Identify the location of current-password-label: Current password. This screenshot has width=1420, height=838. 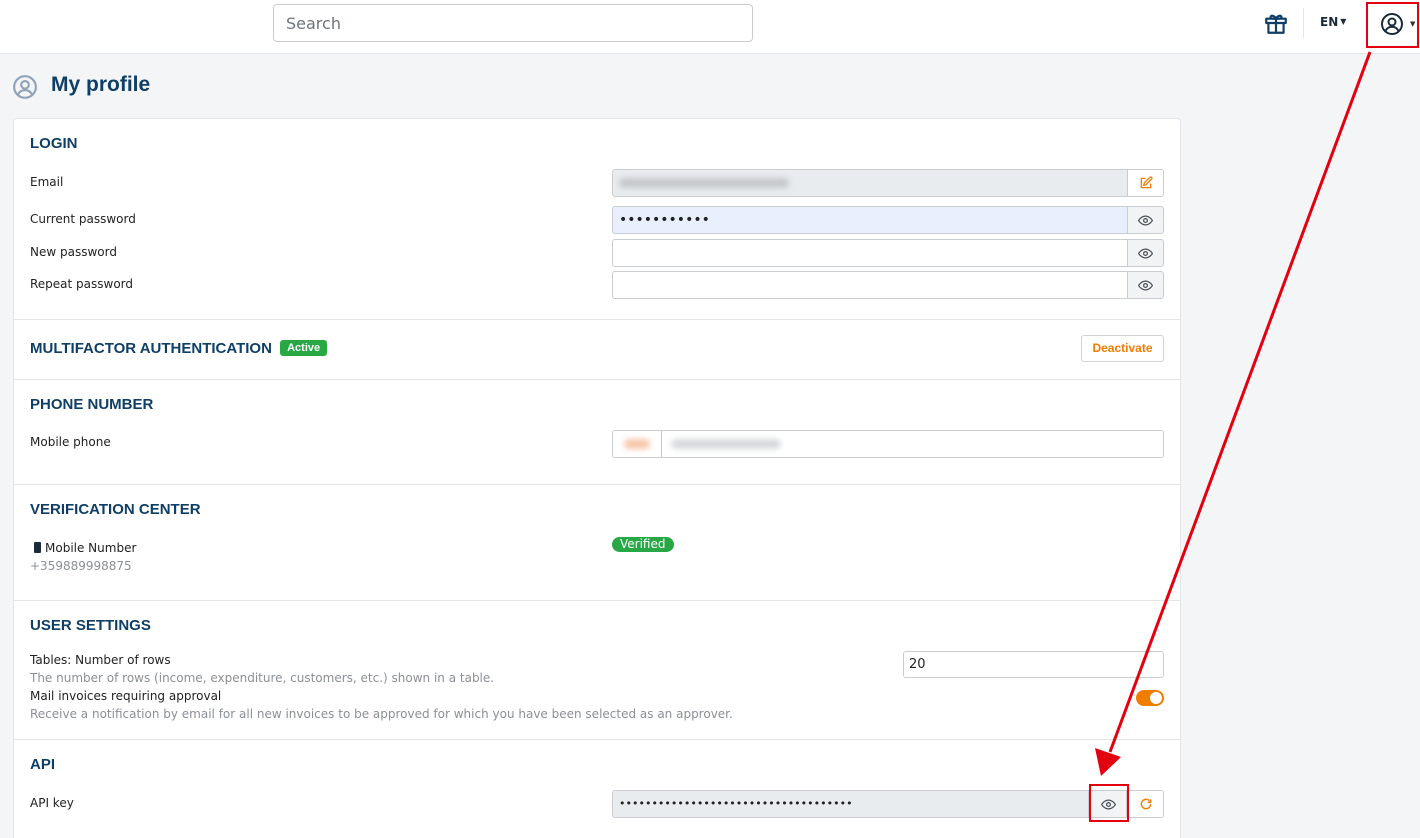
(83, 219).